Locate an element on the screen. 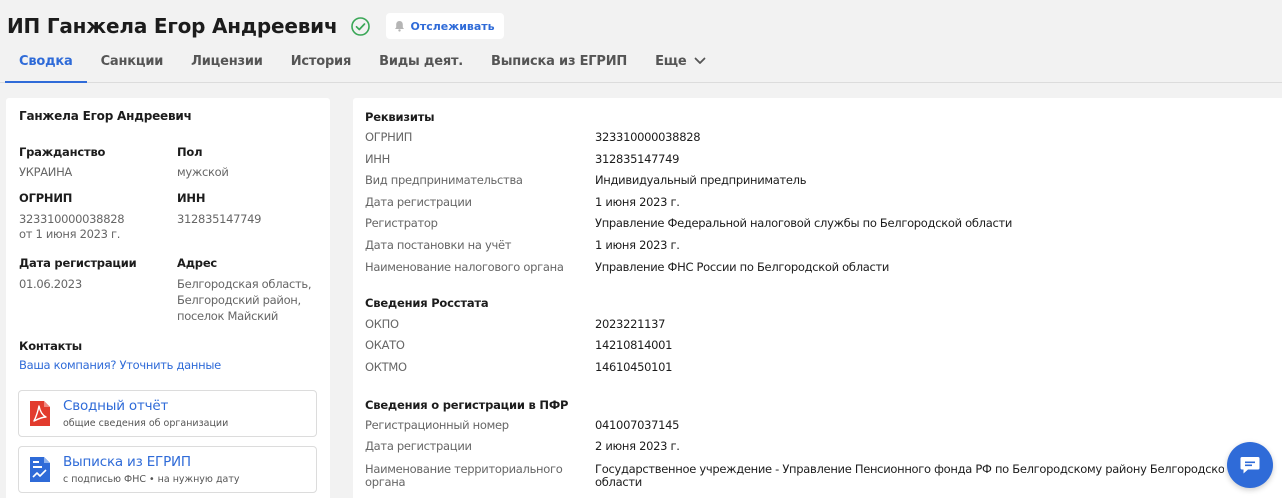 The width and height of the screenshot is (1282, 498). tab-egrip-extract: Выписка из ЕГРИП is located at coordinates (559, 66).